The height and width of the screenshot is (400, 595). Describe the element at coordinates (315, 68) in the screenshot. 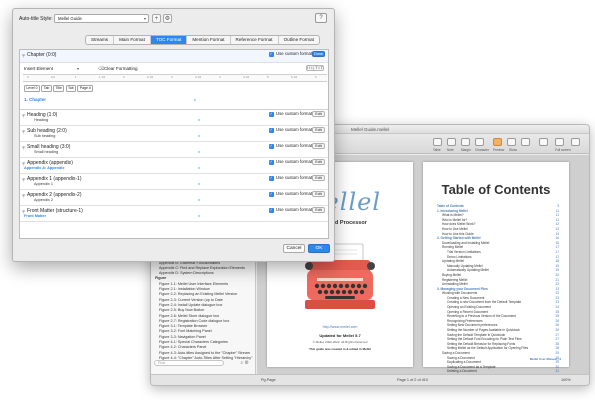

I see `alignment-buttons: I I I | T I T` at that location.